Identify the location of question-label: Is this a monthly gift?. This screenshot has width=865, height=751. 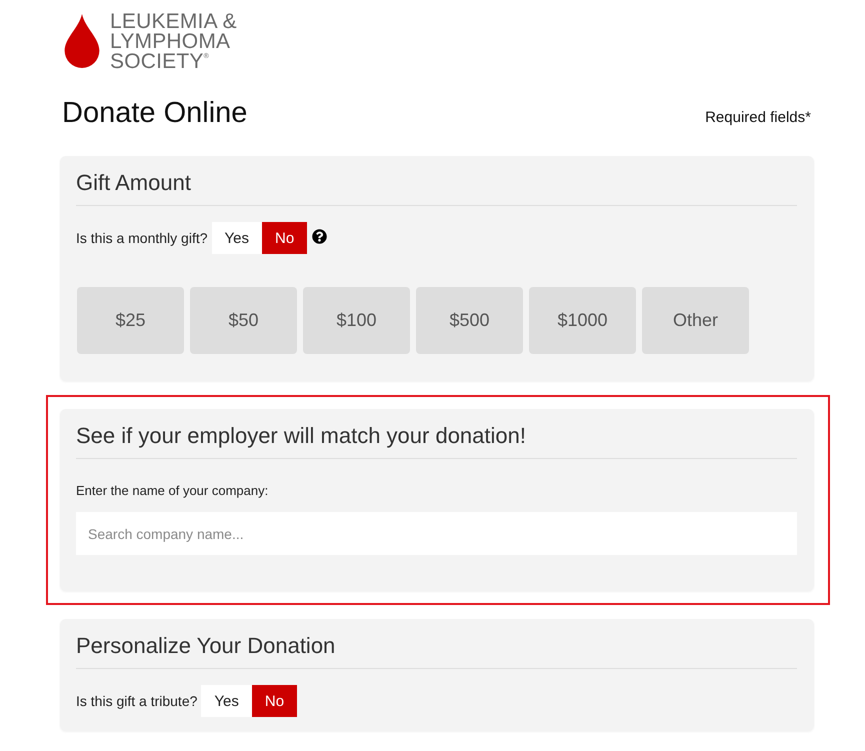
(142, 238).